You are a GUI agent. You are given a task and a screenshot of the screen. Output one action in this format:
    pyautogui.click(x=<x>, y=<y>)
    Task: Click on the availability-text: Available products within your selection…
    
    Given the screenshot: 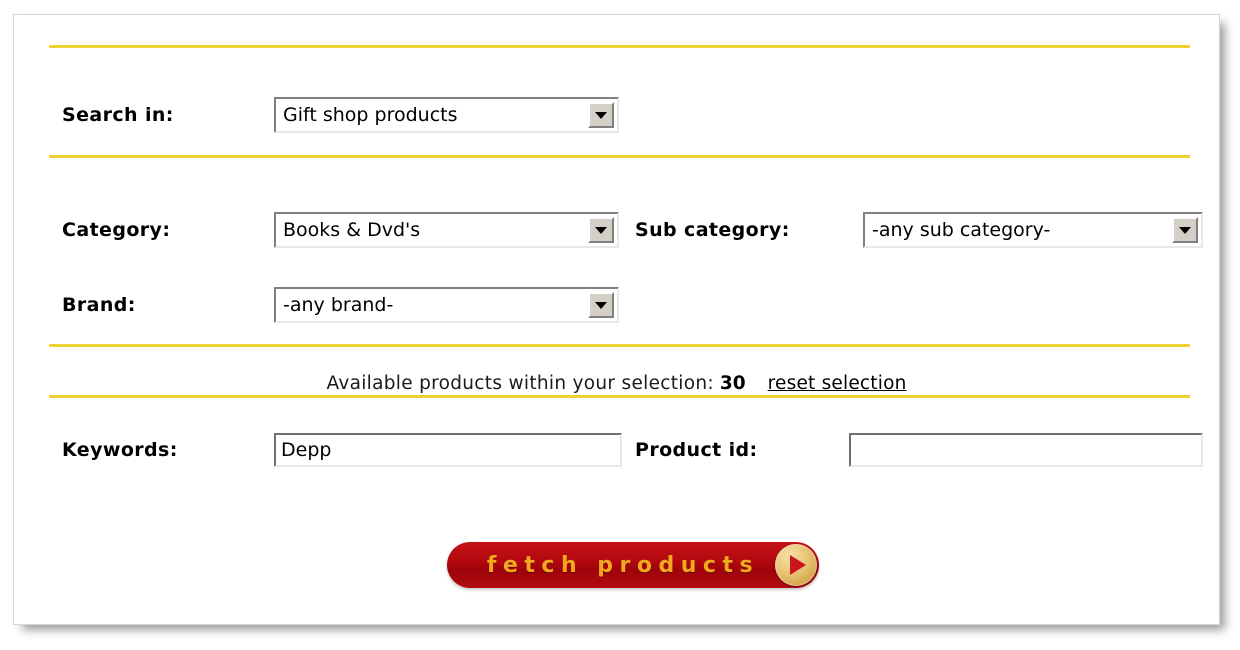 What is the action you would take?
    pyautogui.click(x=520, y=383)
    